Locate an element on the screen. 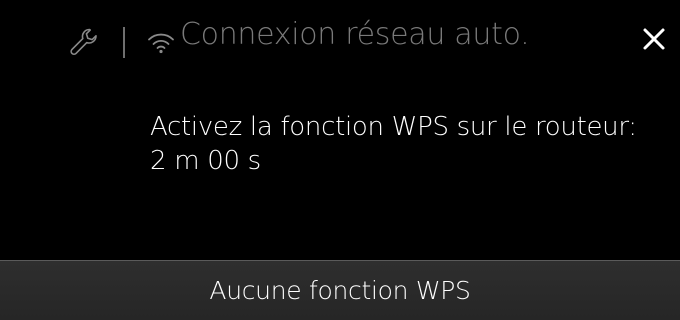  wifi-icon is located at coordinates (161, 43).